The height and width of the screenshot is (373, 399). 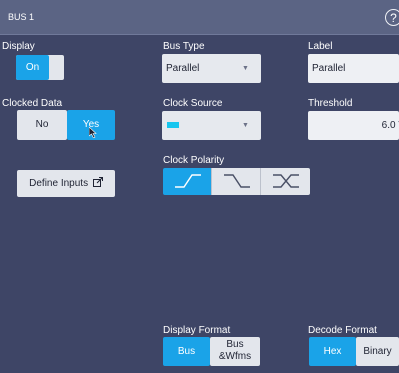 What do you see at coordinates (186, 351) in the screenshot?
I see `display-format-bus-button: Bus` at bounding box center [186, 351].